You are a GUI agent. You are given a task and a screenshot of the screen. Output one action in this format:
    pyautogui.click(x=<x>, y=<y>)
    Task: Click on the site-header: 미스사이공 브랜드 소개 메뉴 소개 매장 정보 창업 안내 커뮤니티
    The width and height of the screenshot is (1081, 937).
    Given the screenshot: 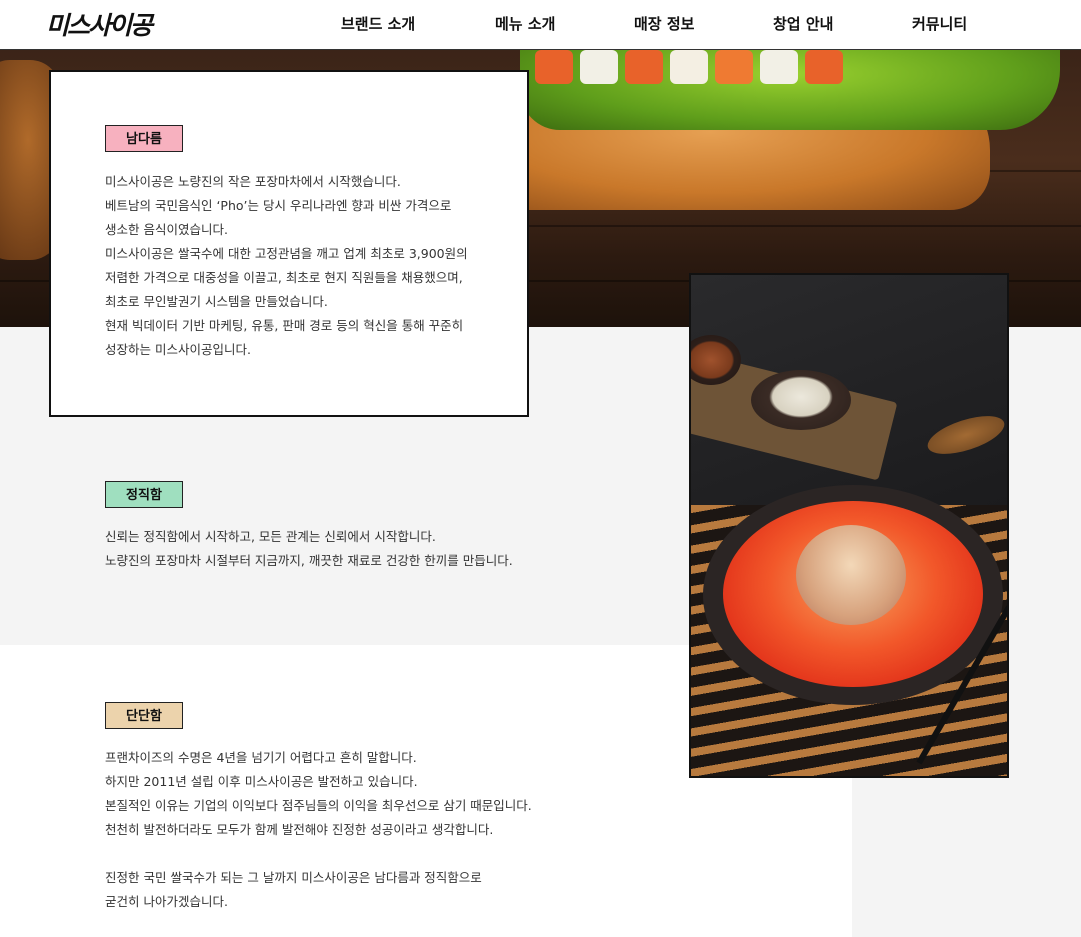 What is the action you would take?
    pyautogui.click(x=540, y=25)
    